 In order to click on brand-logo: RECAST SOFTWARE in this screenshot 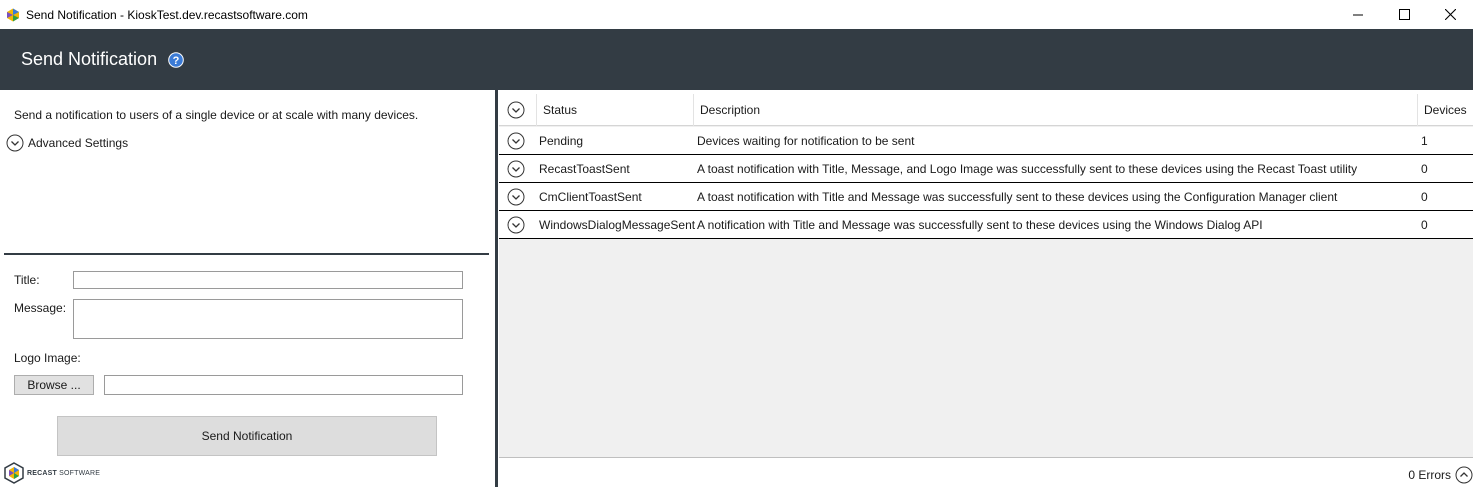, I will do `click(52, 473)`.